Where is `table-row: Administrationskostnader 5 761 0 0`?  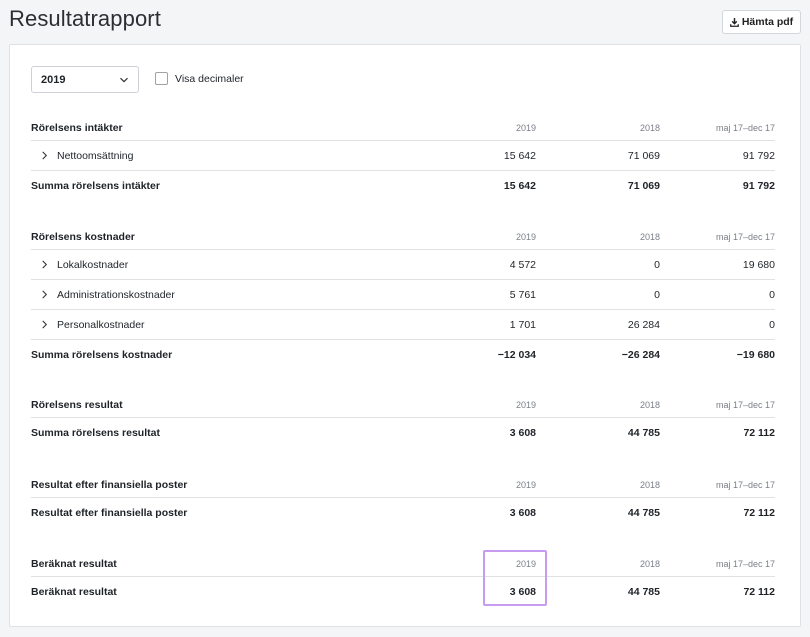
table-row: Administrationskostnader 5 761 0 0 is located at coordinates (403, 295).